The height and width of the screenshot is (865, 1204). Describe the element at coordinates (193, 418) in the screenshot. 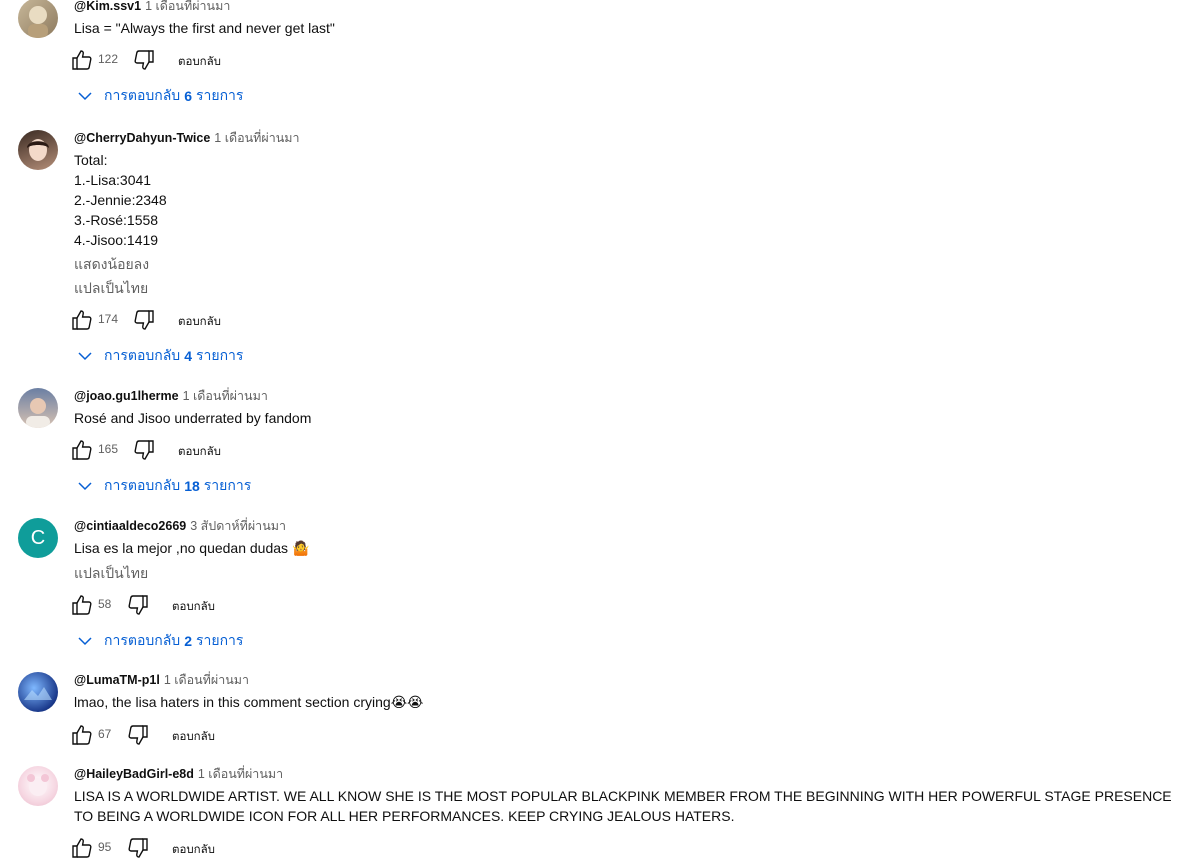

I see `comment-line: Rosé and Jisoo underrated by fandom` at that location.